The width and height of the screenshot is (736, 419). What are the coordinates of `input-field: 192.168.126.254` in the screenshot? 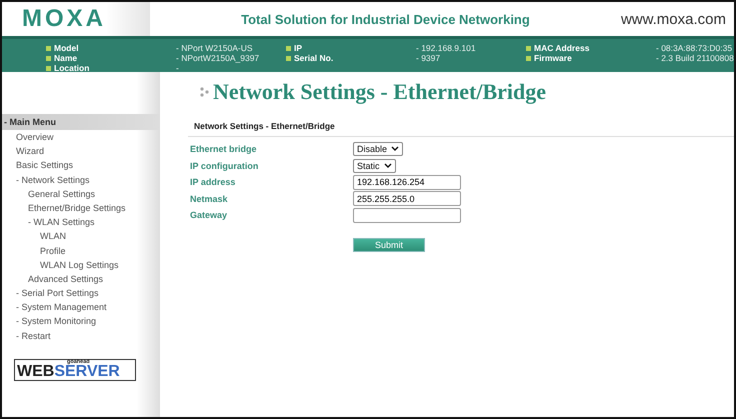 It's located at (407, 182).